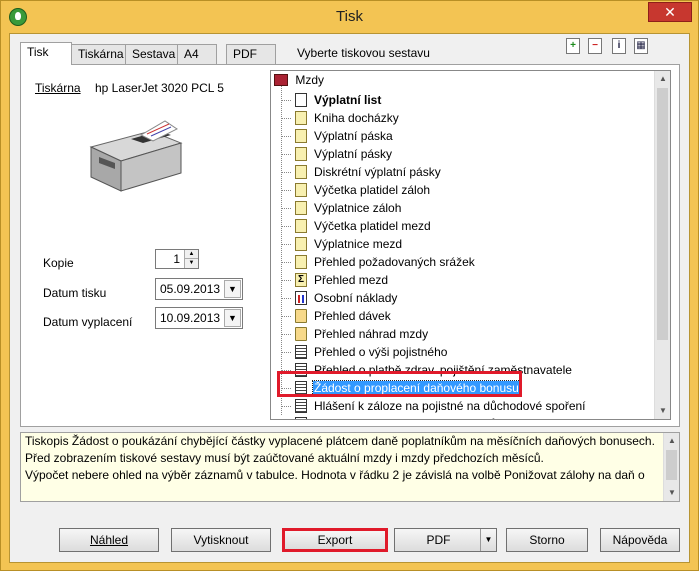  Describe the element at coordinates (468, 172) in the screenshot. I see `tree-item: Diskrétní výplatní pásky` at that location.